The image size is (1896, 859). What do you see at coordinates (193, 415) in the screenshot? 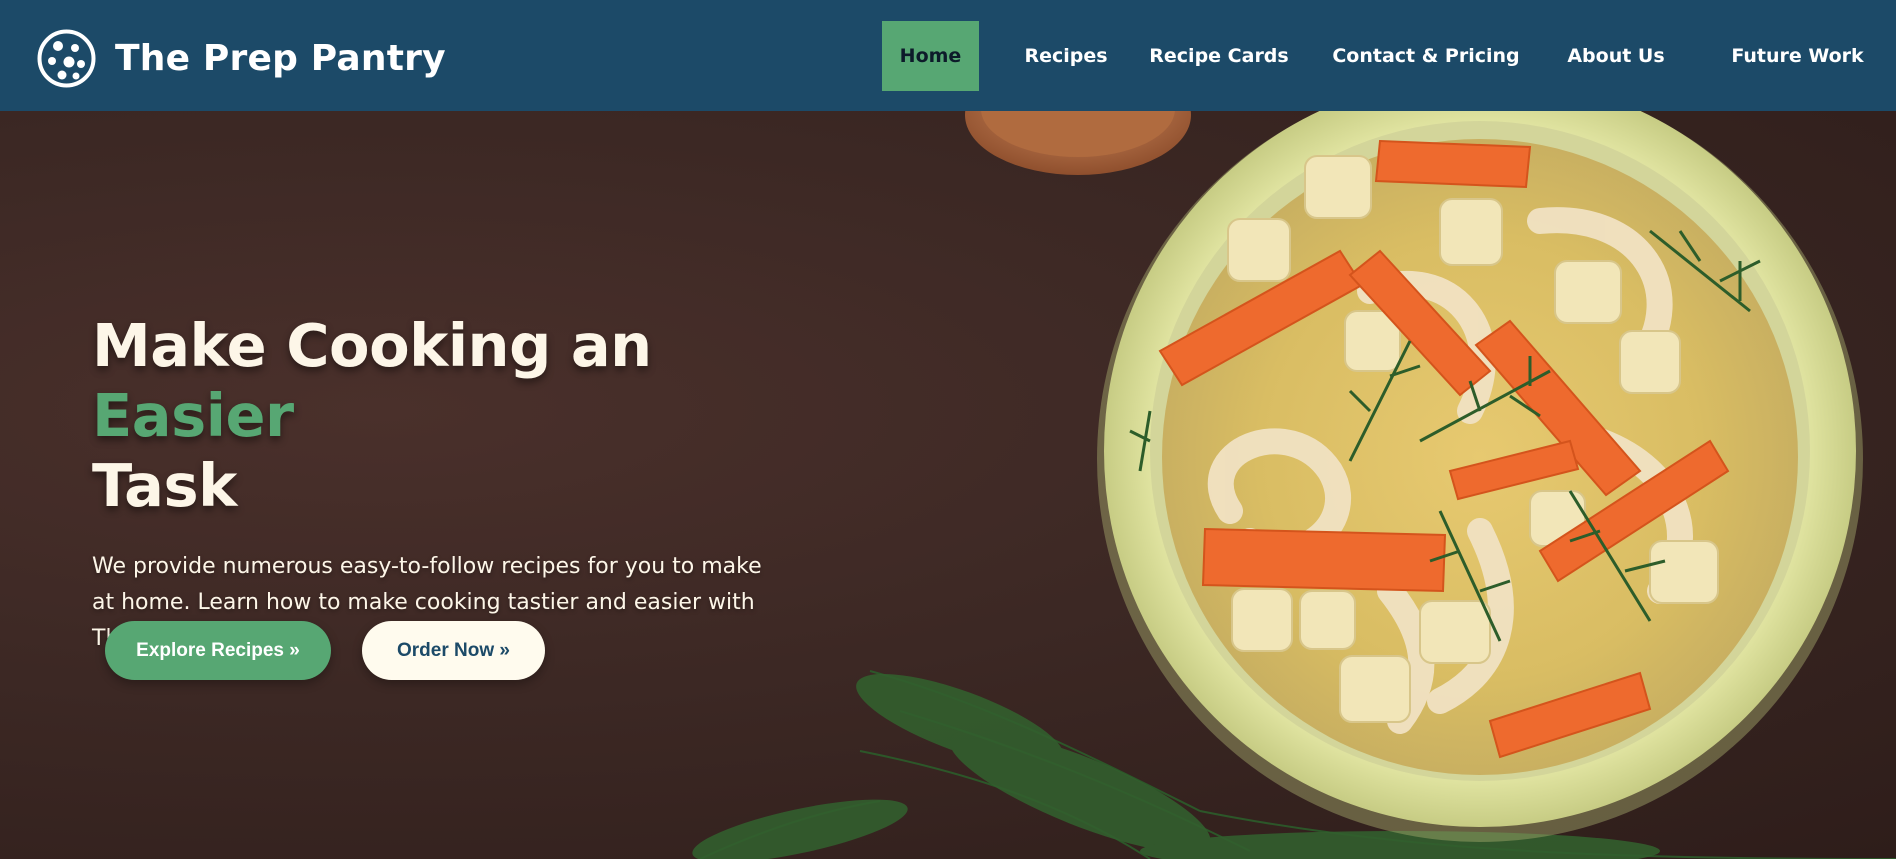
I see `hero-title-accent: Easier` at bounding box center [193, 415].